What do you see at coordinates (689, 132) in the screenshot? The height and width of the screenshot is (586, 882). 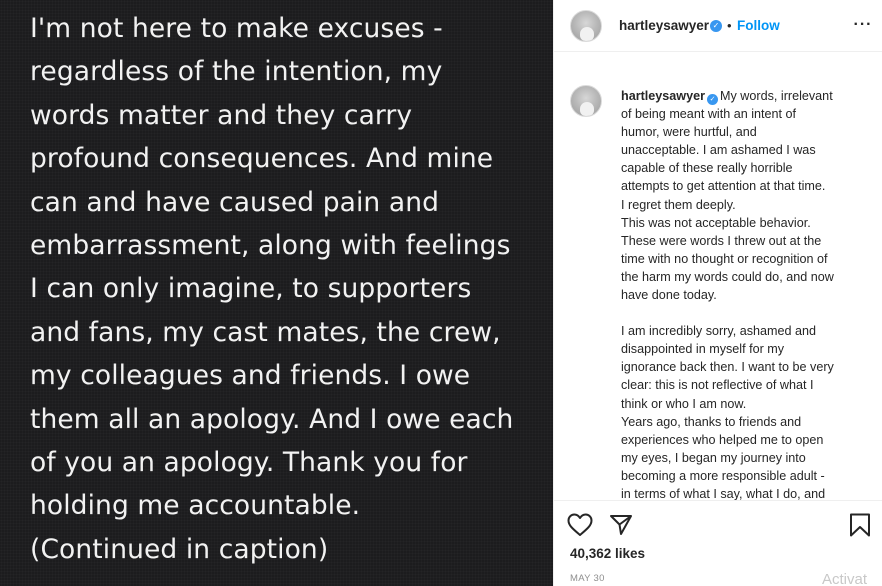 I see `caption-line: humor, were hurtful, and` at bounding box center [689, 132].